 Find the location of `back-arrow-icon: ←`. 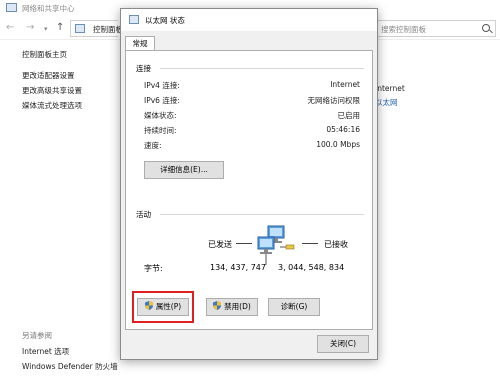

back-arrow-icon: ← is located at coordinates (10, 27).